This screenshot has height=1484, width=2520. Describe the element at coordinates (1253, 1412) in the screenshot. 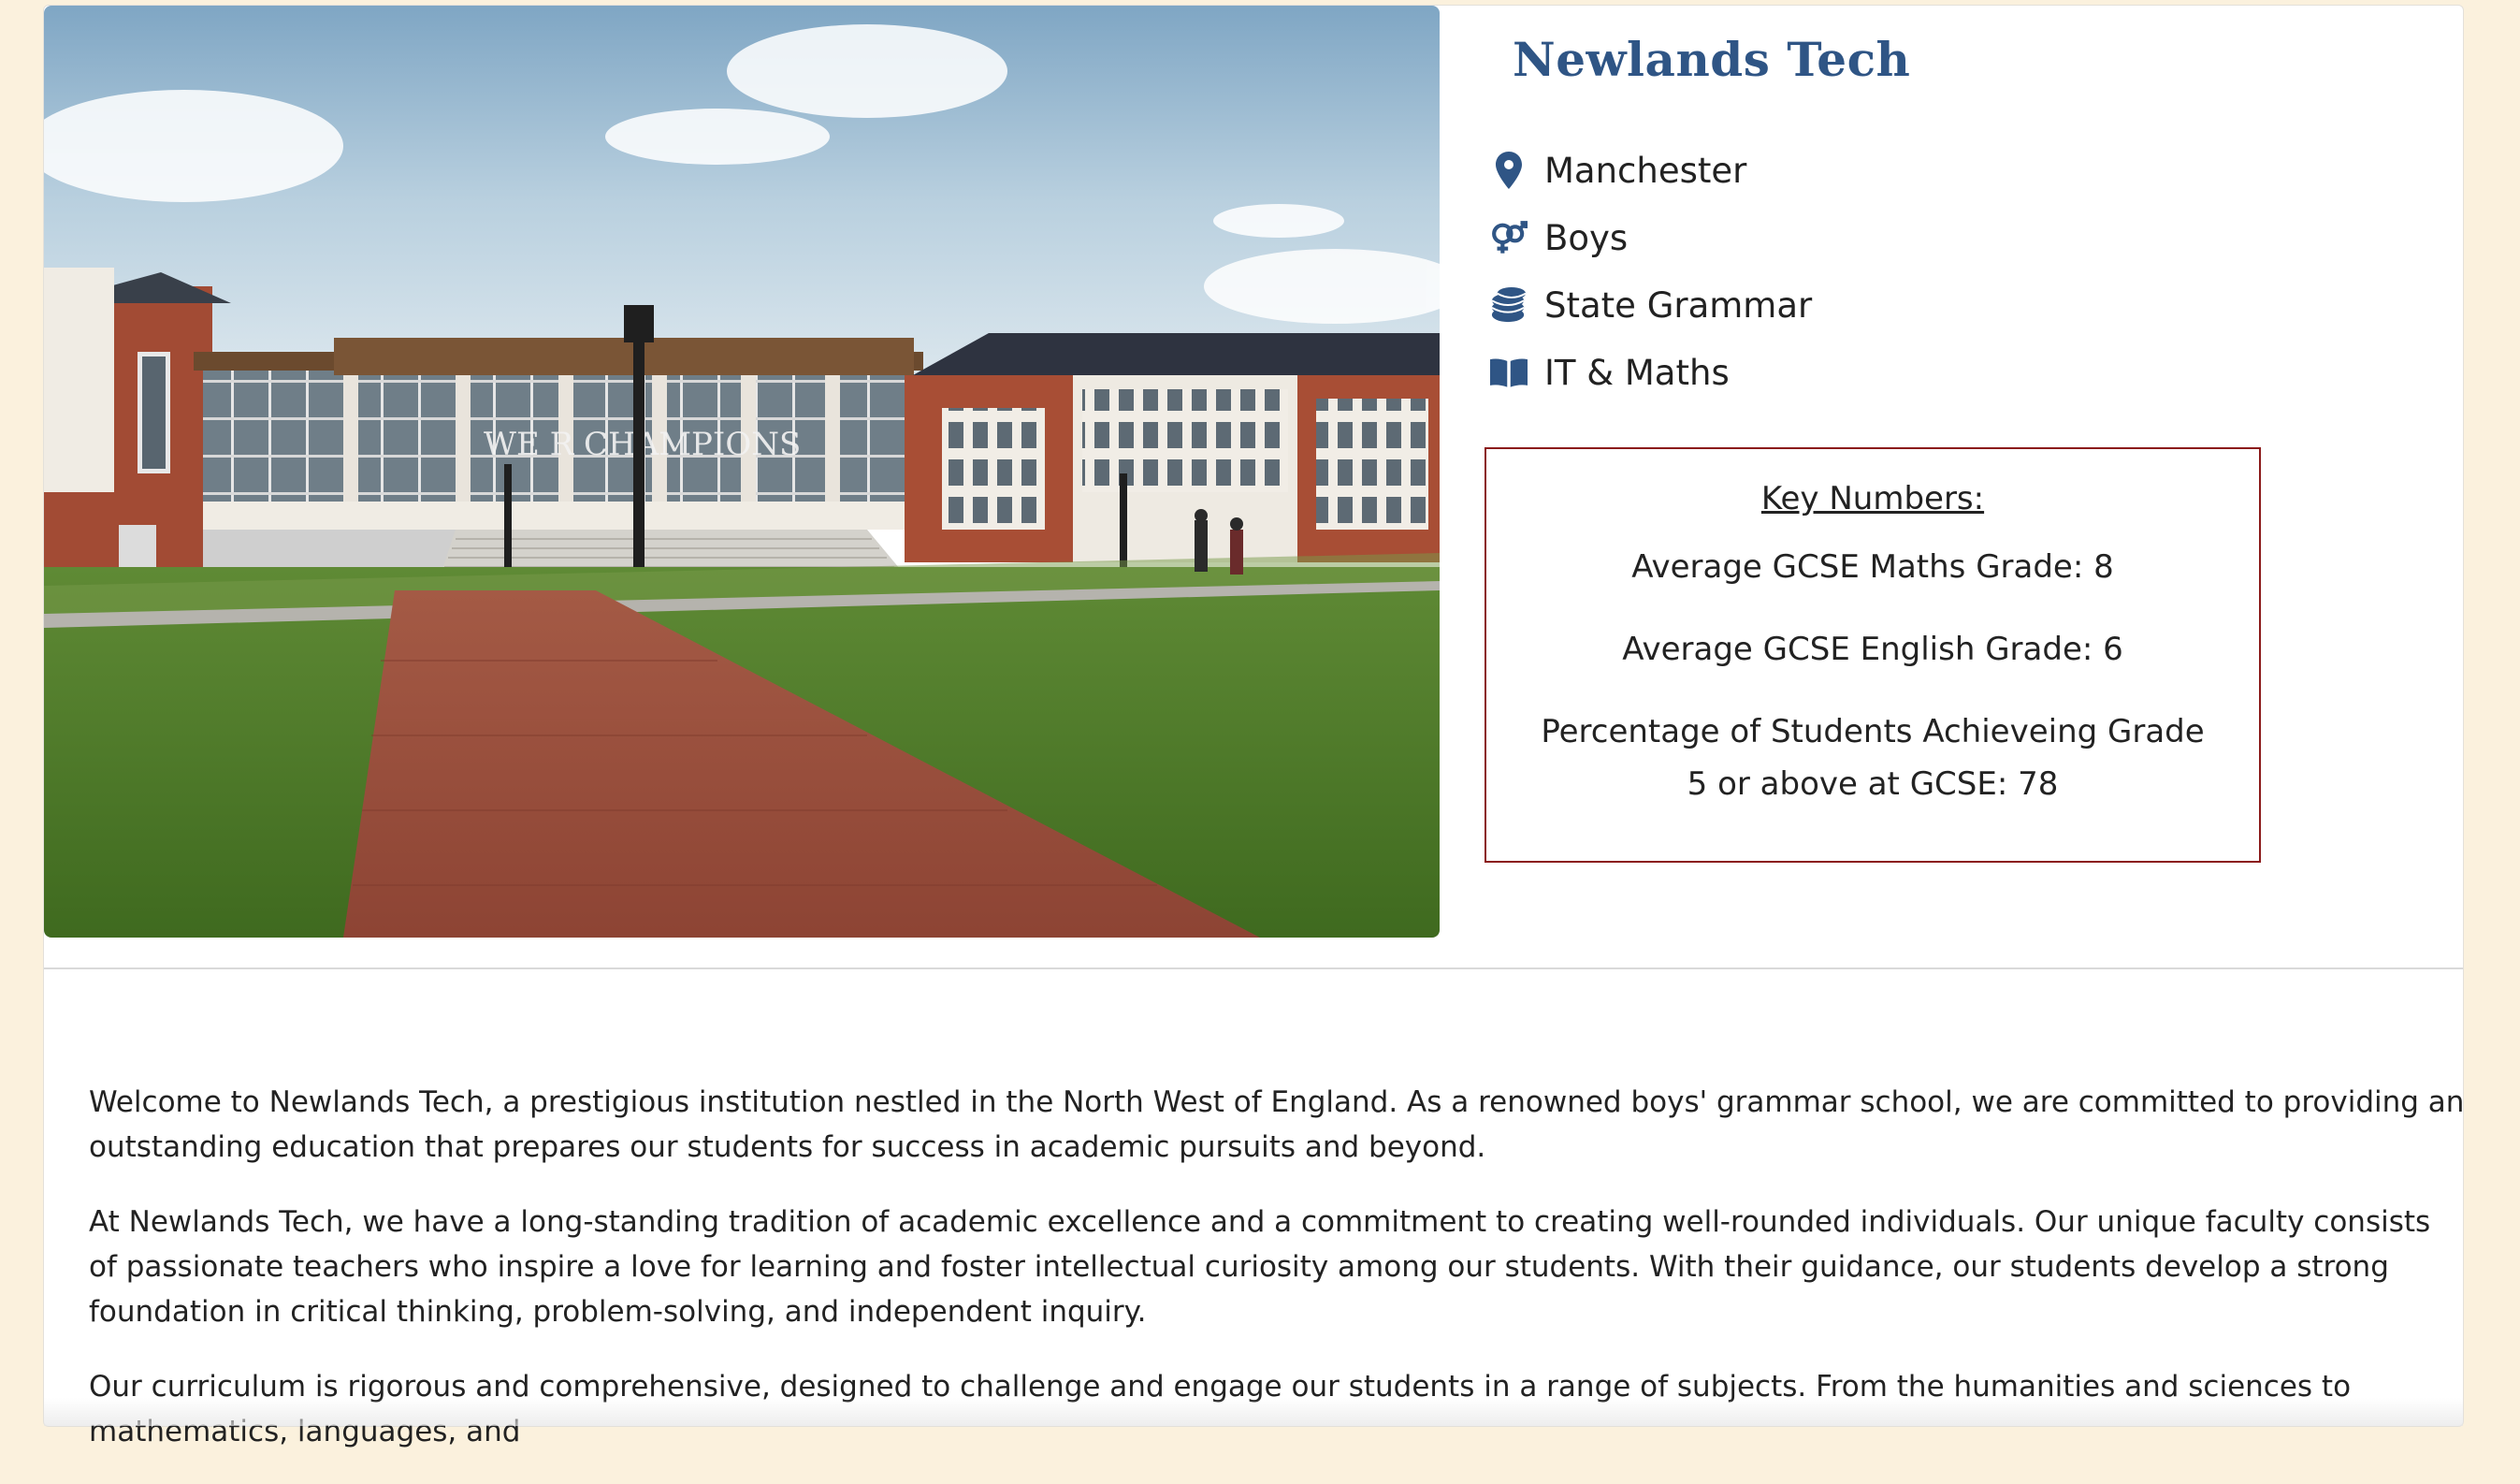

I see `bottom-fade` at that location.